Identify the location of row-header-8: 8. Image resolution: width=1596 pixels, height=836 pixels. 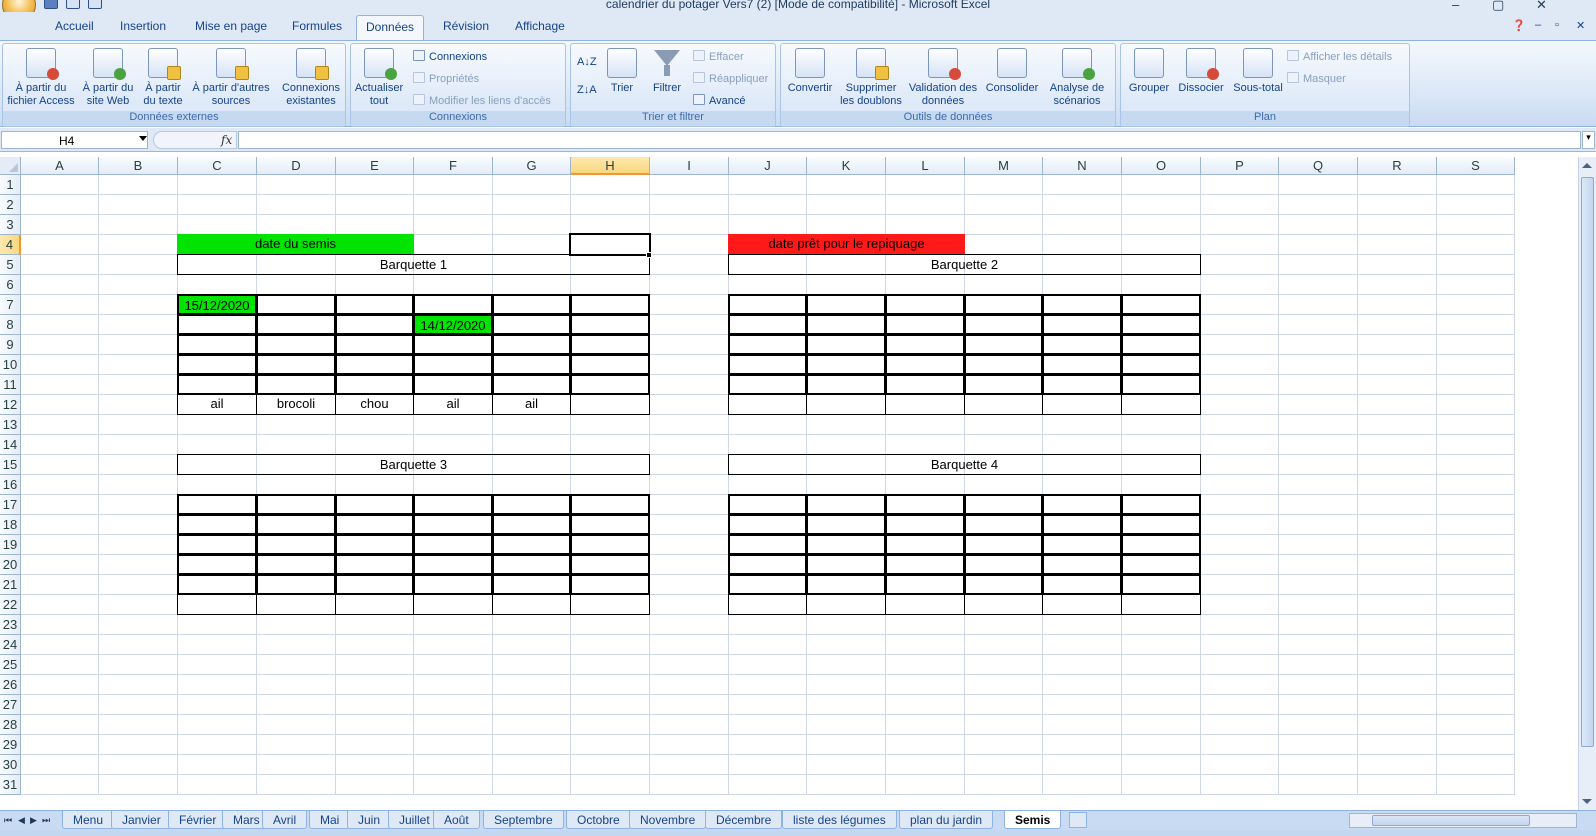
(10, 325).